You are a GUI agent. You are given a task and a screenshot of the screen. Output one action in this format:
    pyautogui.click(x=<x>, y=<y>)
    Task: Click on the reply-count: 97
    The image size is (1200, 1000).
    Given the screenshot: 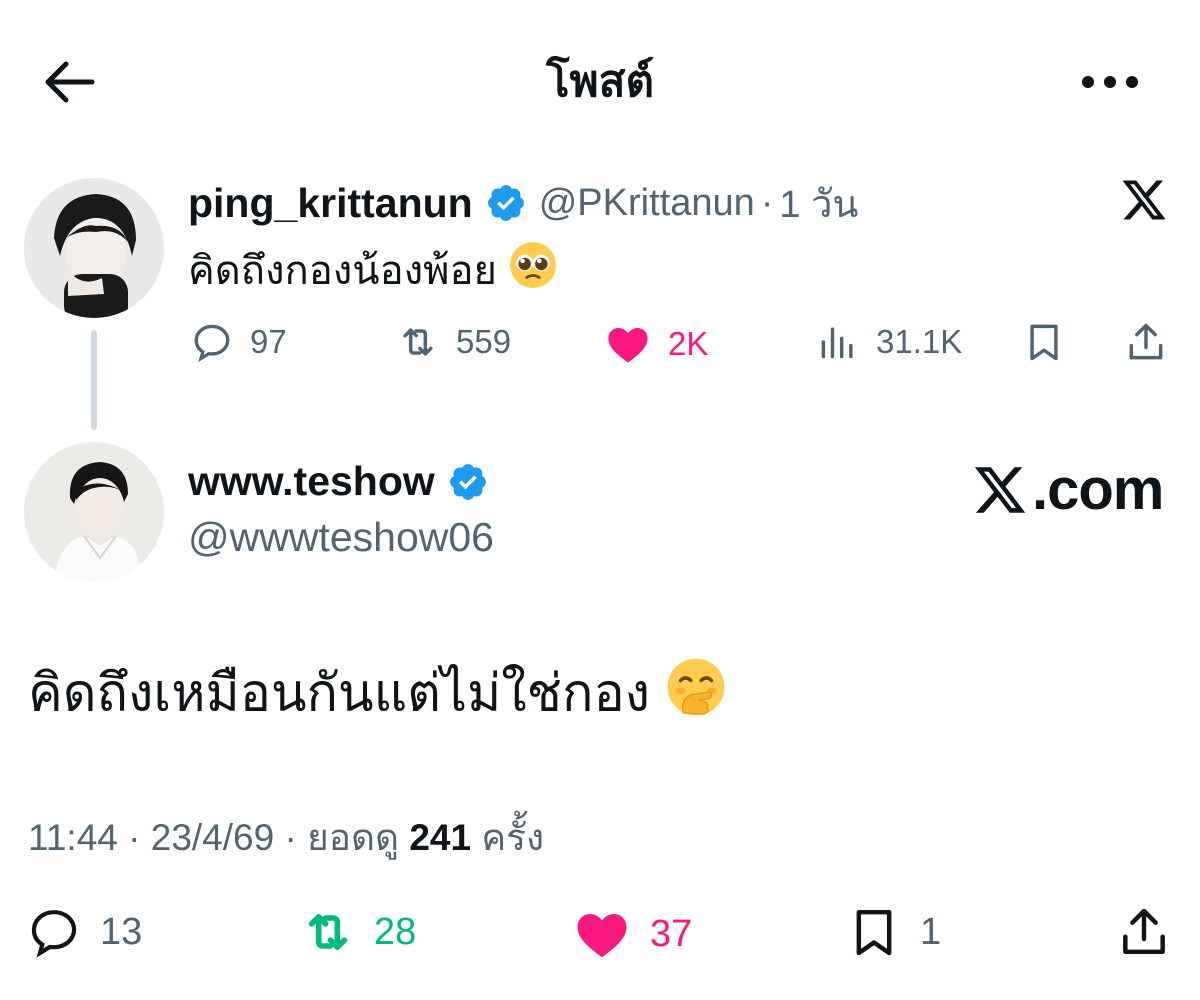 What is the action you would take?
    pyautogui.click(x=268, y=341)
    